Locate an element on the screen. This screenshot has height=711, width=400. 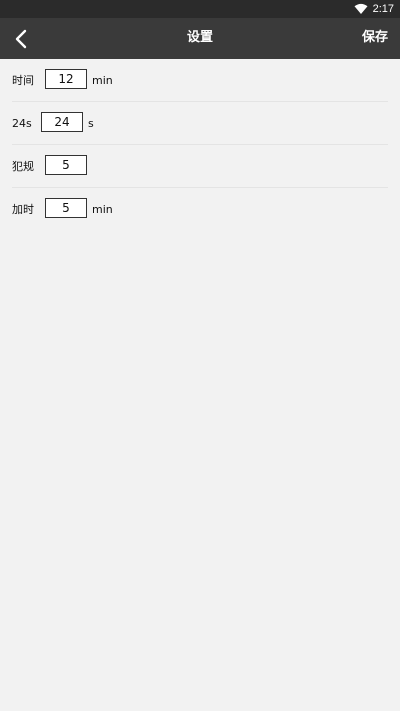
fouls-label: 犯规 is located at coordinates (23, 166).